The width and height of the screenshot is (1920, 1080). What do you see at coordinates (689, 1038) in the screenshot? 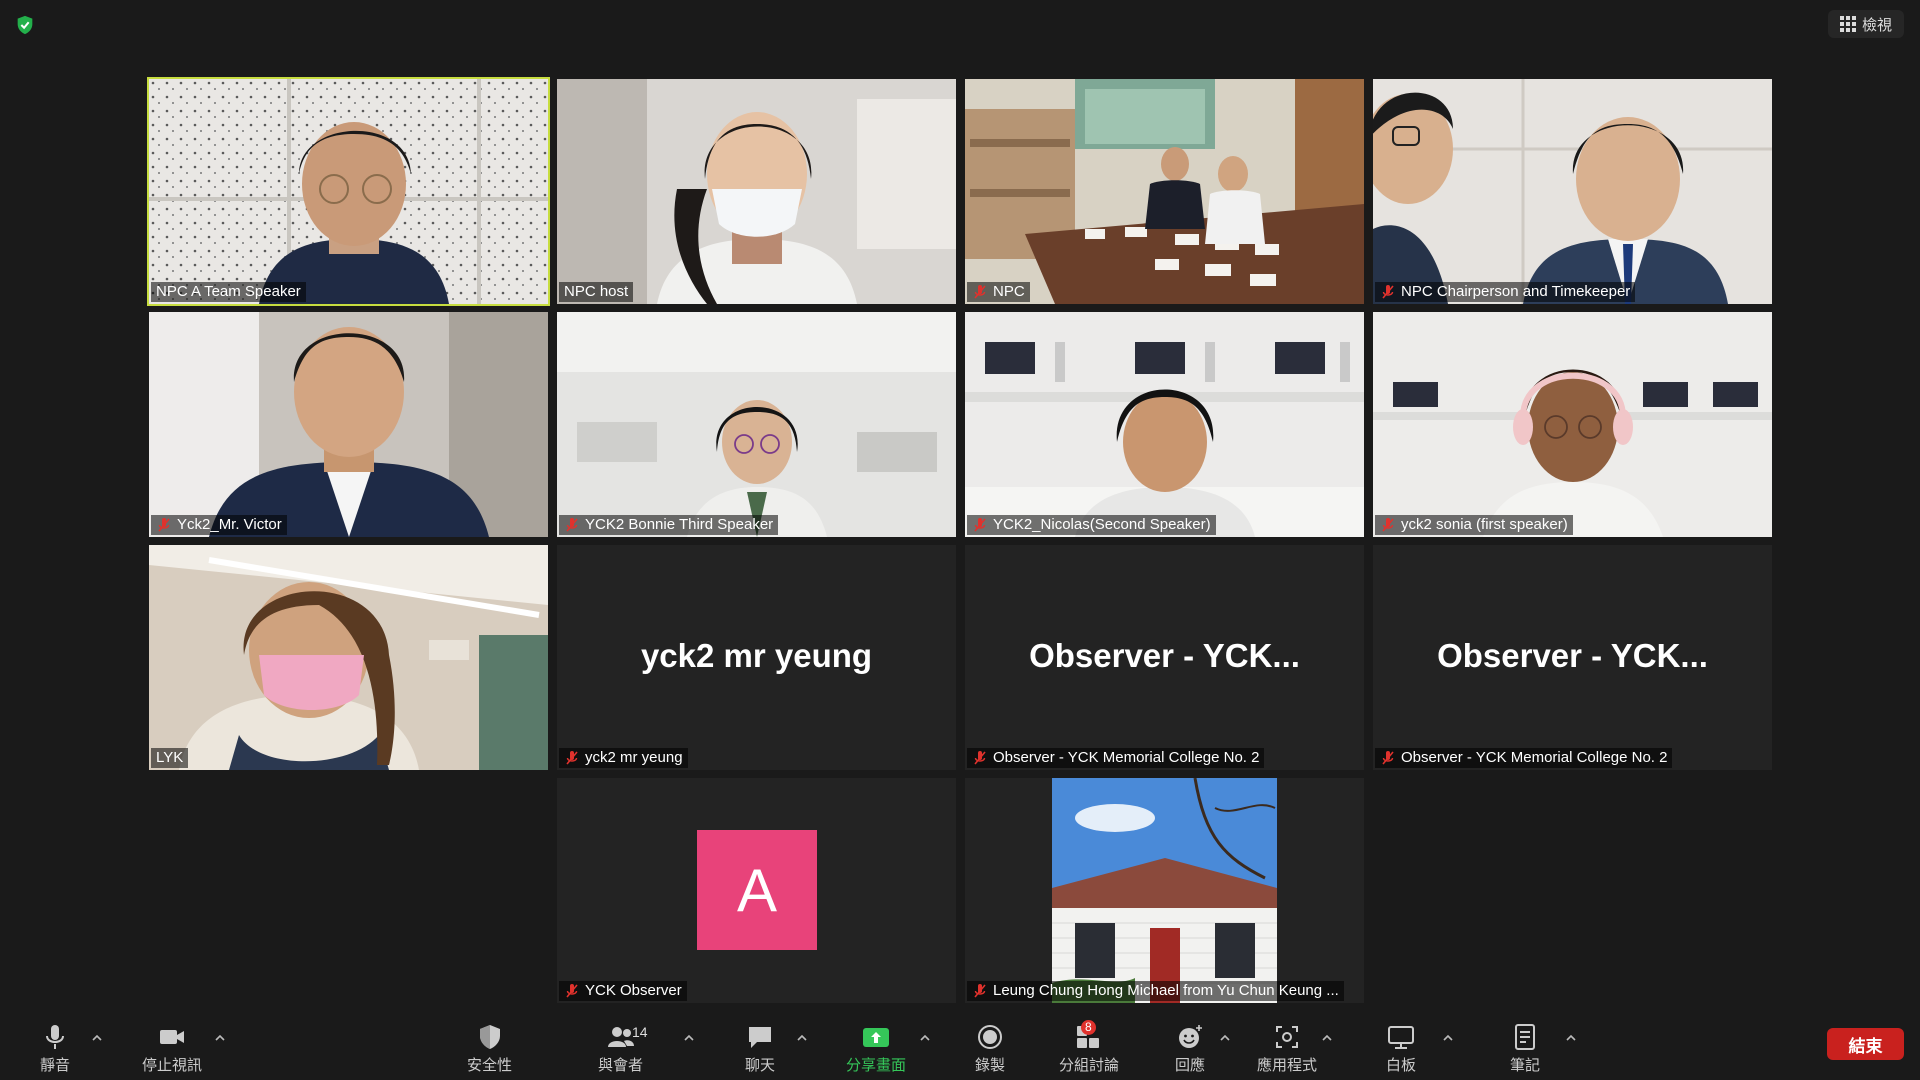
I see `participants-options-chevron-icon` at bounding box center [689, 1038].